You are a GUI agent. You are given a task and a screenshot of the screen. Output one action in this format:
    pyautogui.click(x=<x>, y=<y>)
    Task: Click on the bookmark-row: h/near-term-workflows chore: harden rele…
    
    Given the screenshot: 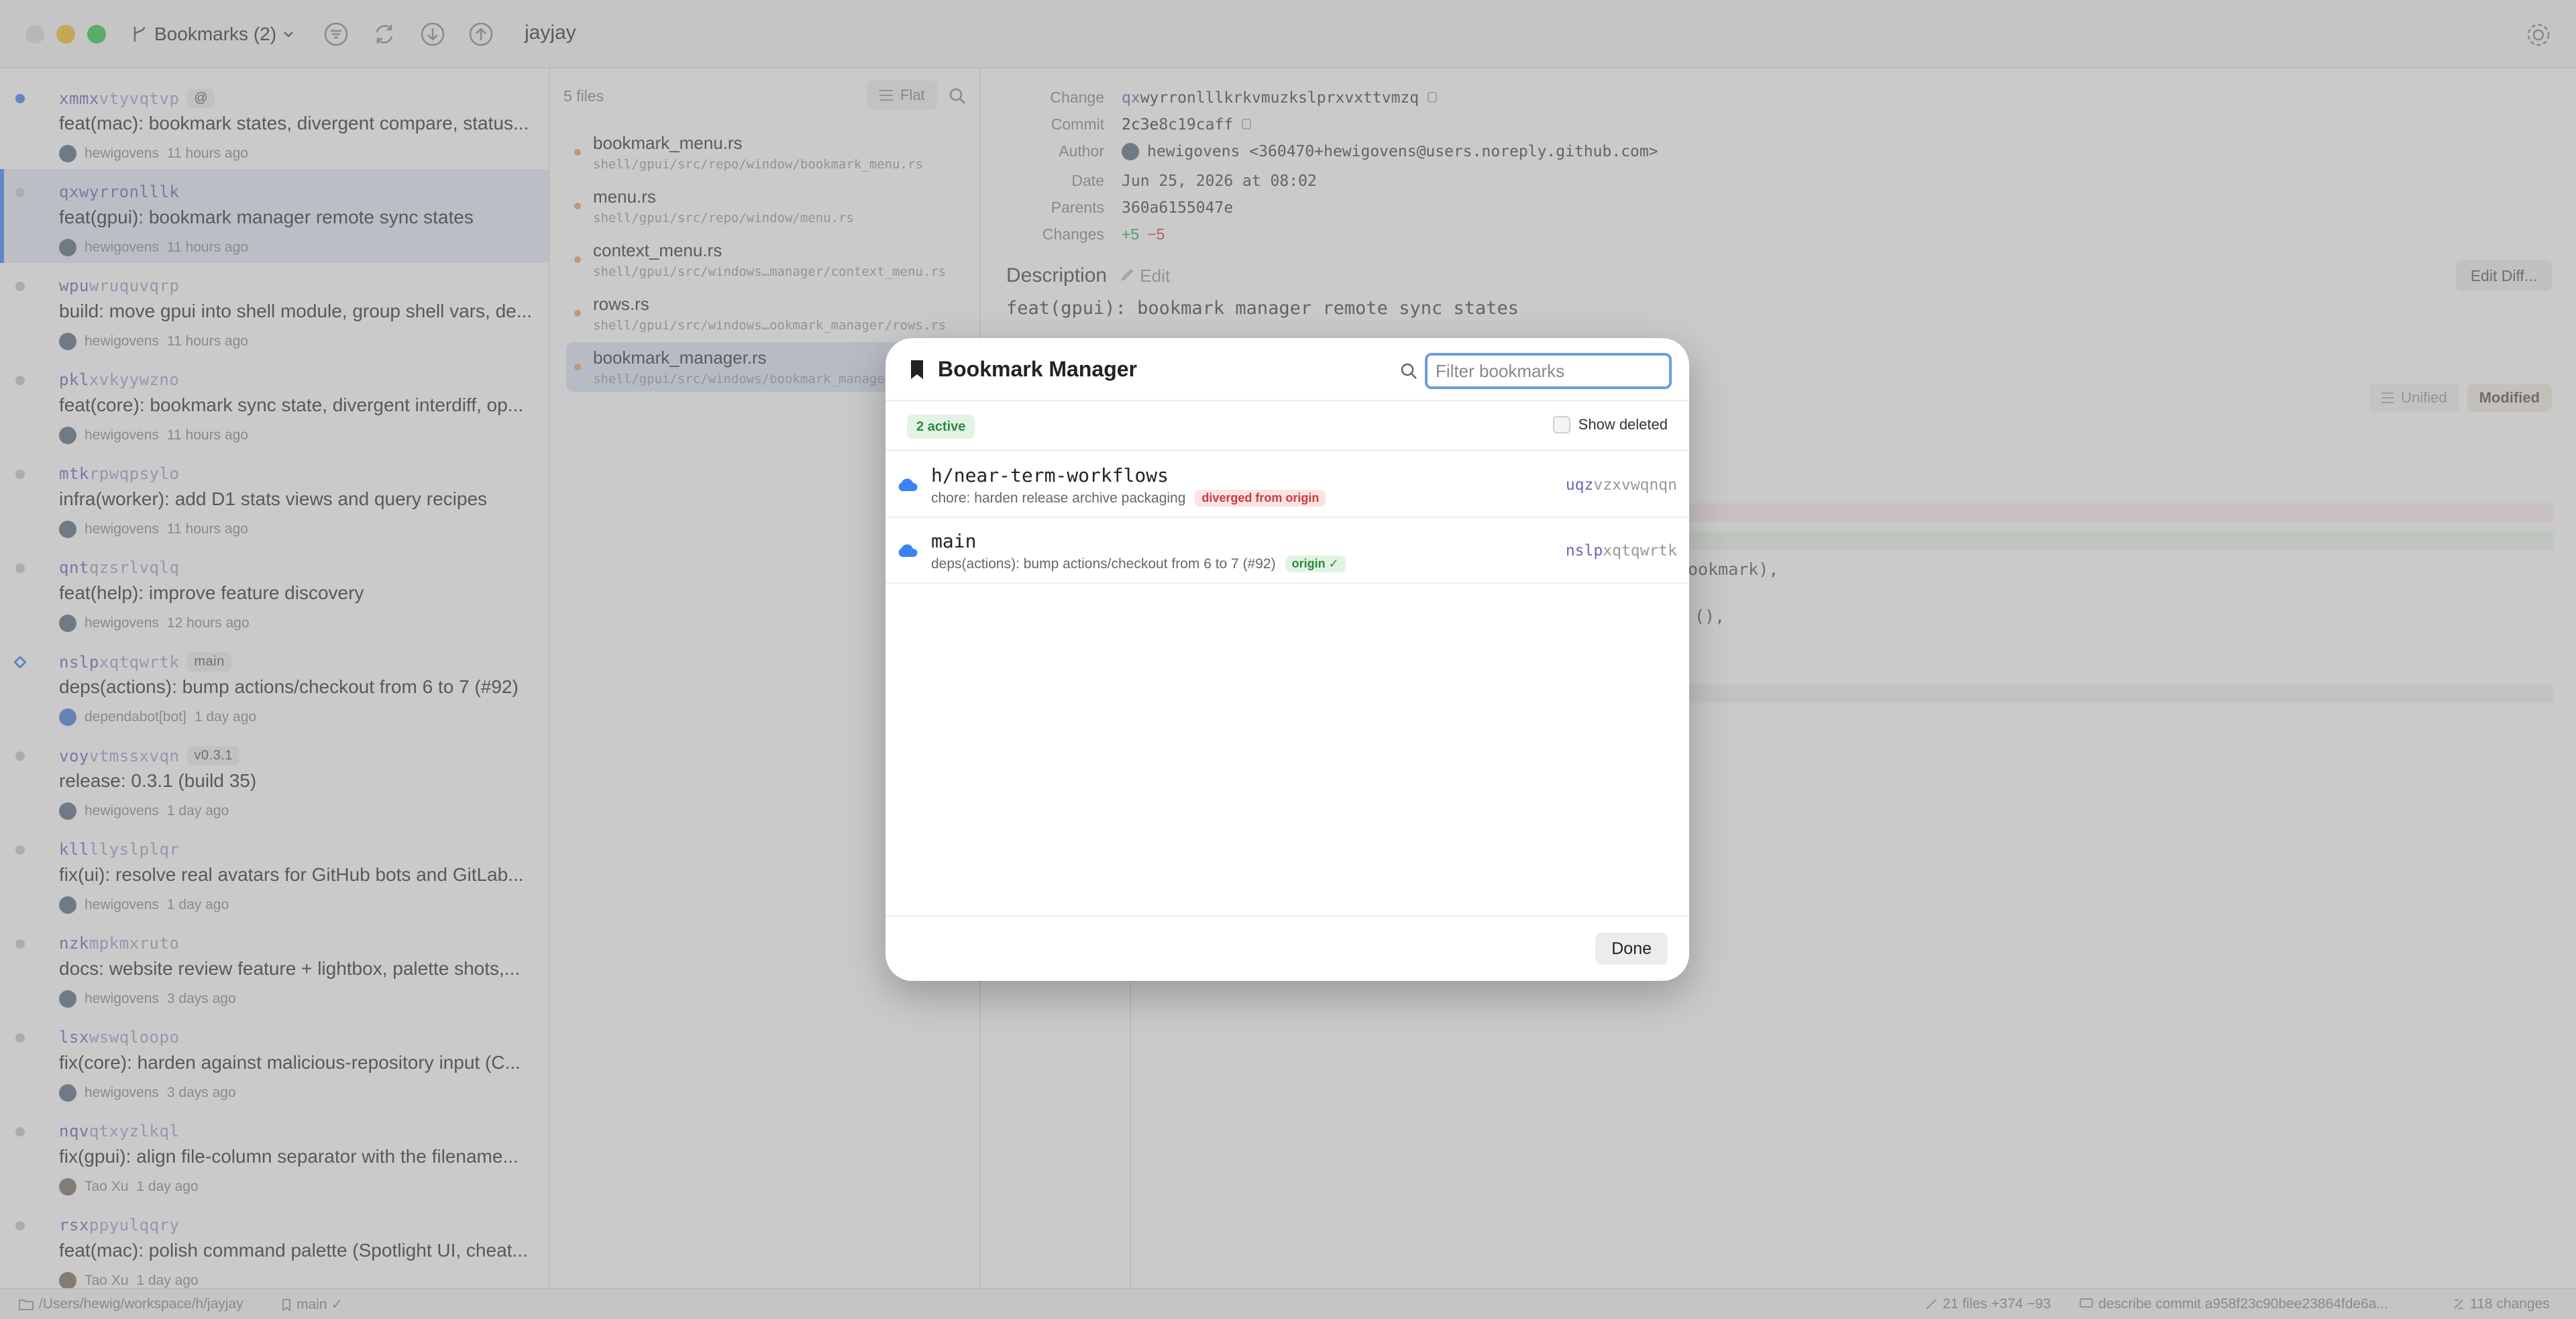 What is the action you would take?
    pyautogui.click(x=1287, y=485)
    